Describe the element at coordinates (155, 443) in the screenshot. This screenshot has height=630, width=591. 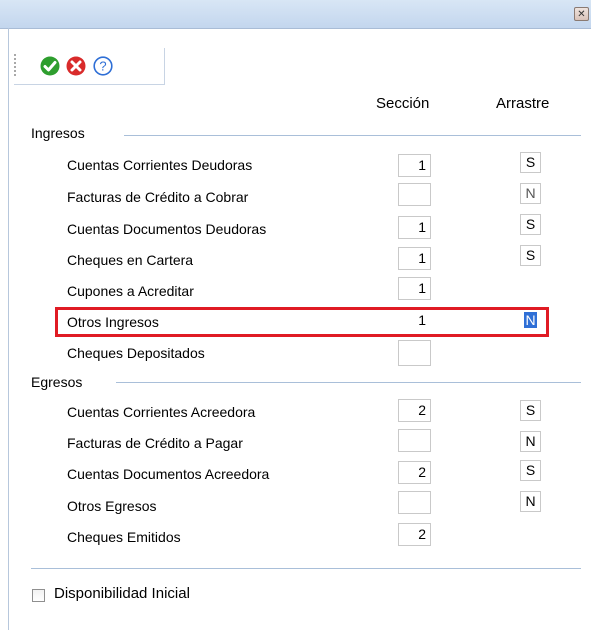
I see `row-label: Facturas de Crédito a Pagar` at that location.